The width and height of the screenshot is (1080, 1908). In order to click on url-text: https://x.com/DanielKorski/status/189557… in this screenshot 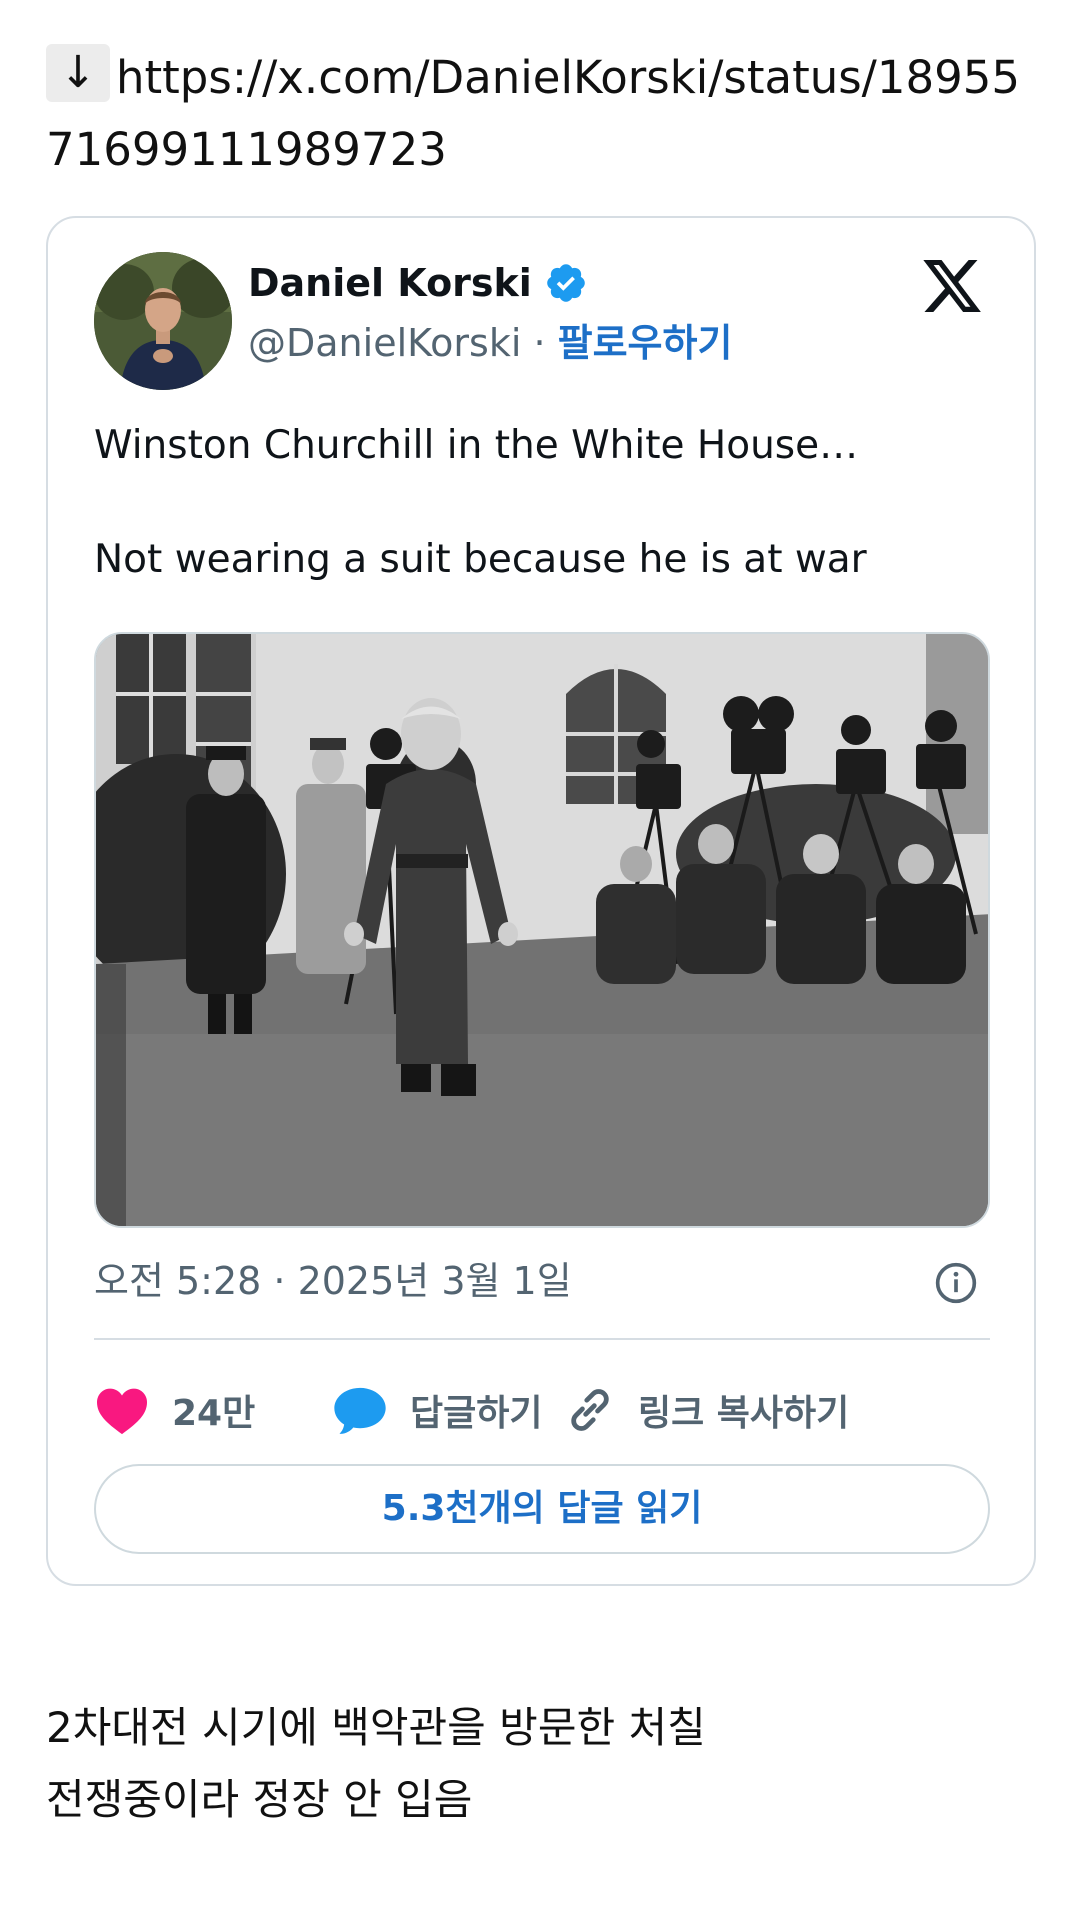, I will do `click(533, 113)`.